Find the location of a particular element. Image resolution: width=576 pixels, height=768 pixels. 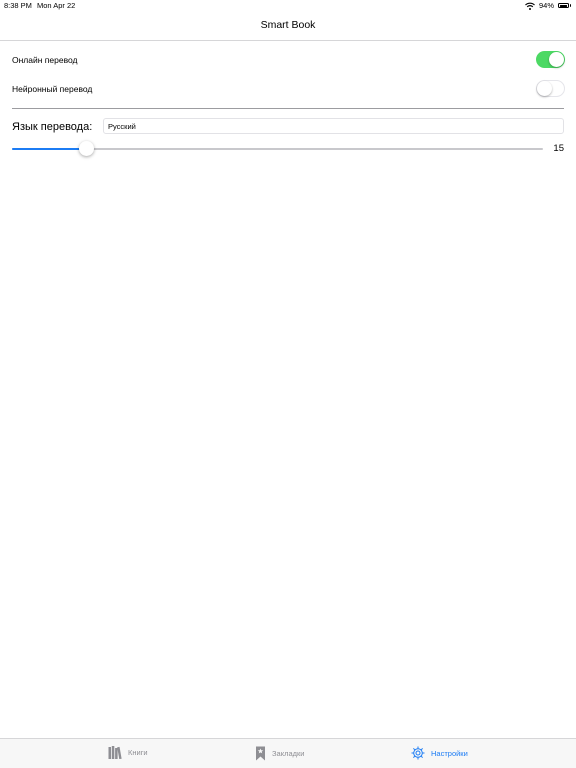

battery-percent: 94% is located at coordinates (546, 5).